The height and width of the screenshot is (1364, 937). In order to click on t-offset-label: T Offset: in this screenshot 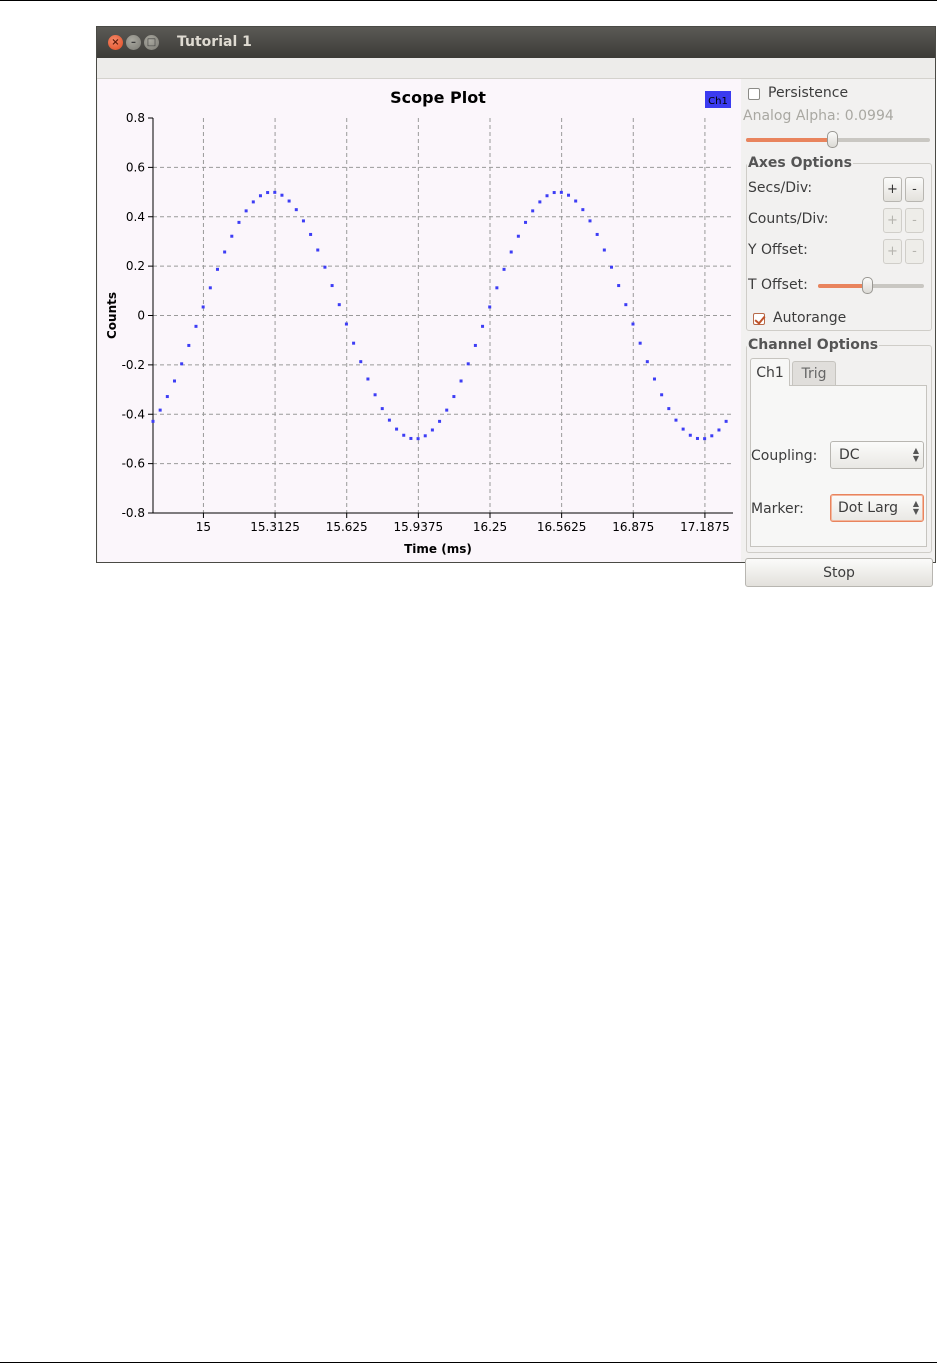, I will do `click(778, 285)`.